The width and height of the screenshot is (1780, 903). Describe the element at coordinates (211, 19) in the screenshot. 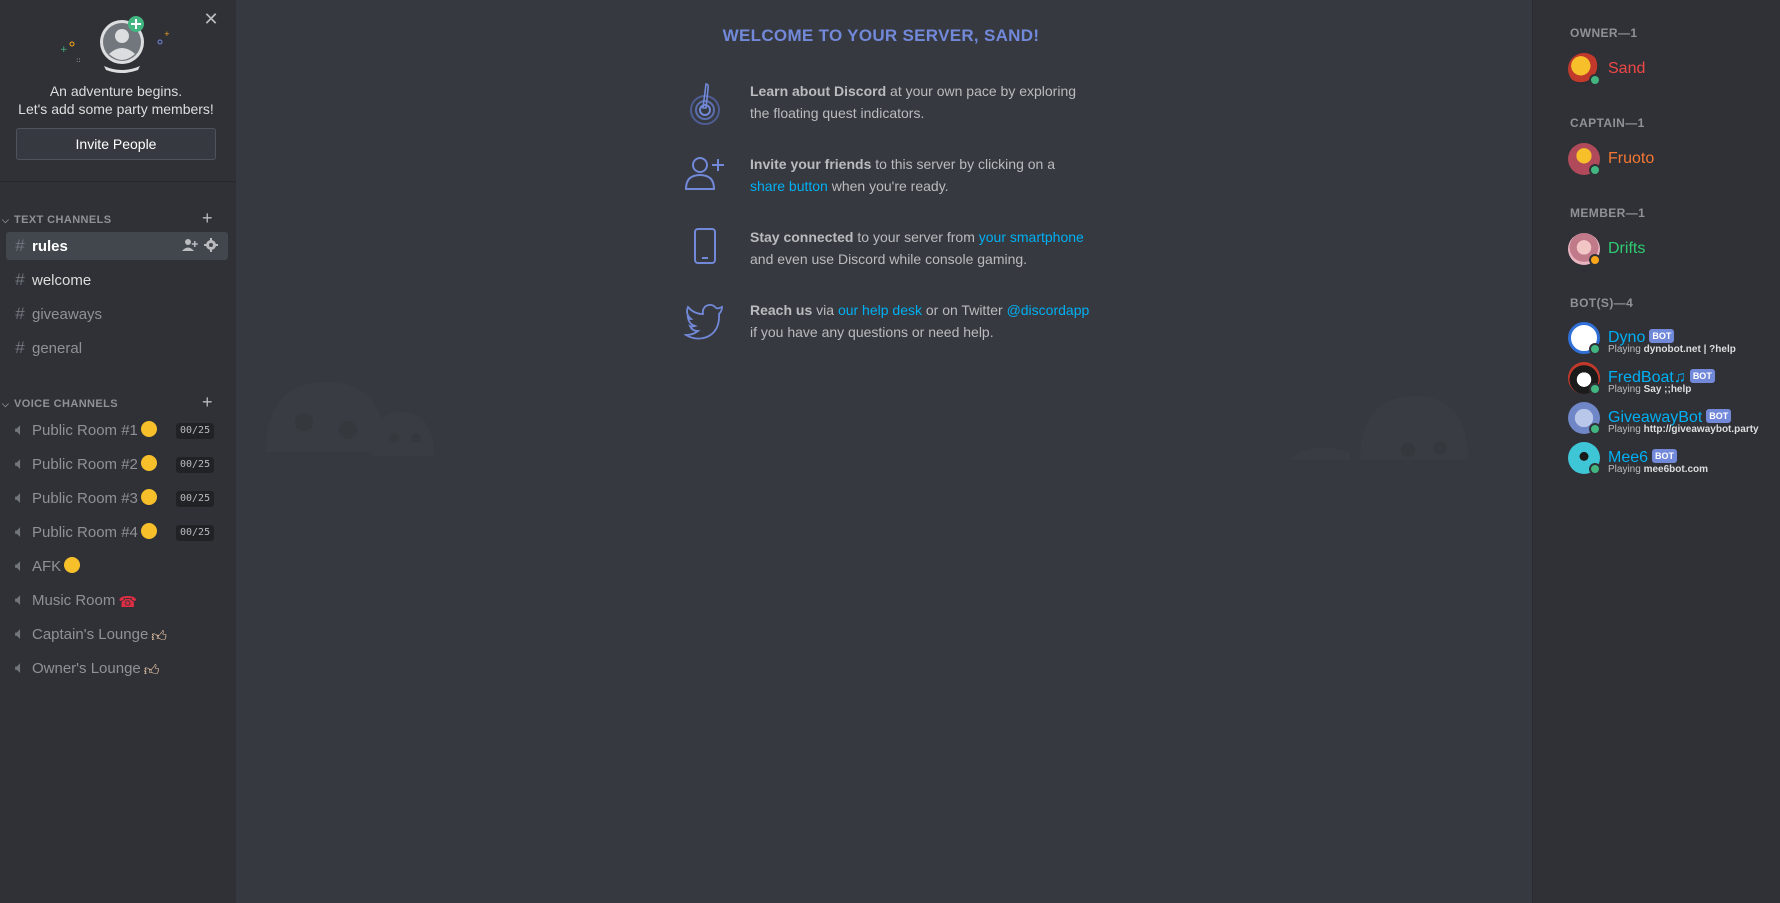

I see `close-icon: ✕` at that location.